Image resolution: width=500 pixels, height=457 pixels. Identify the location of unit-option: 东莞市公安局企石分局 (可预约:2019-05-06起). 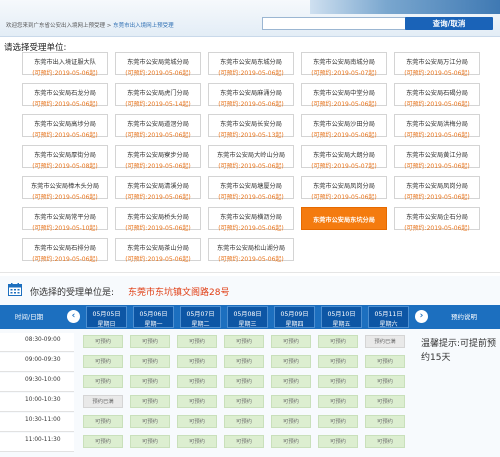
(437, 219).